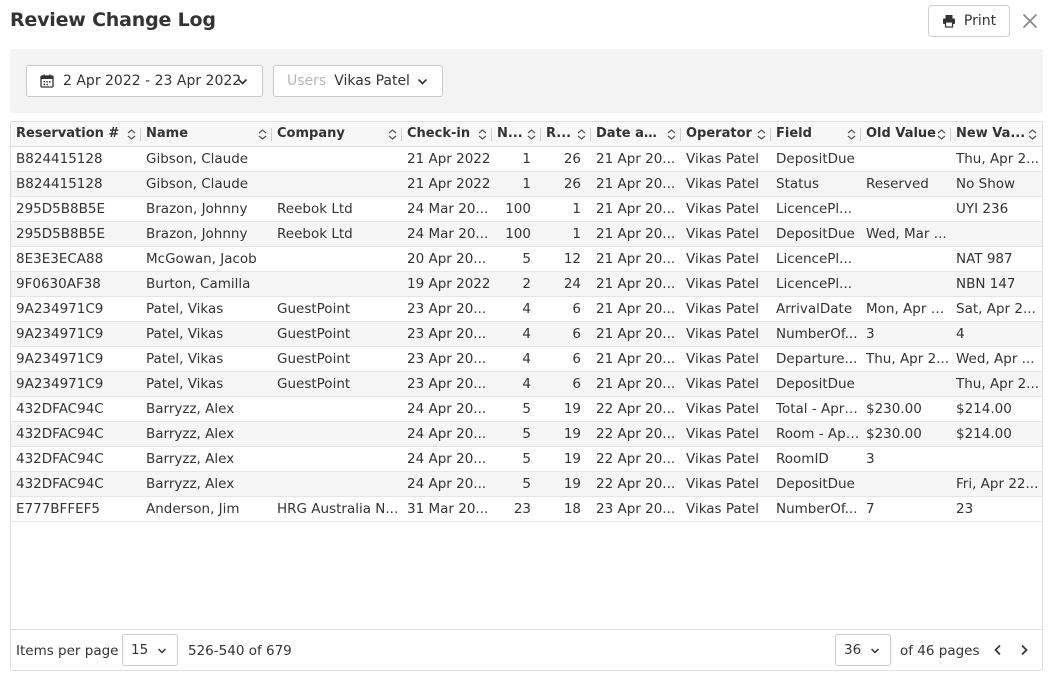  Describe the element at coordinates (572, 434) in the screenshot. I see `cell-rooms: 19` at that location.